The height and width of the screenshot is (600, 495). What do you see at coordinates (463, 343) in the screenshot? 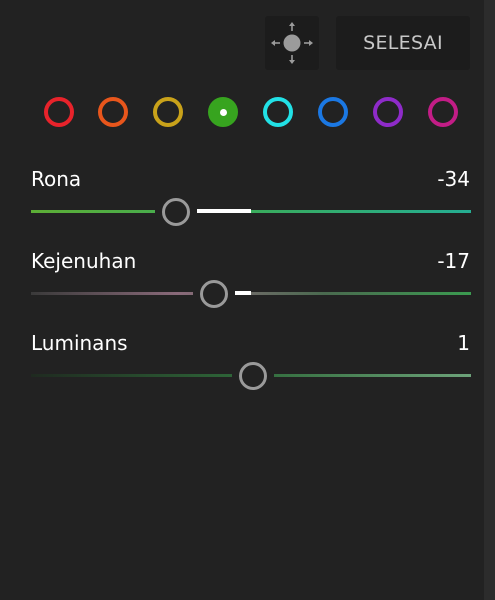
I see `slider-value-luminans: 1` at bounding box center [463, 343].